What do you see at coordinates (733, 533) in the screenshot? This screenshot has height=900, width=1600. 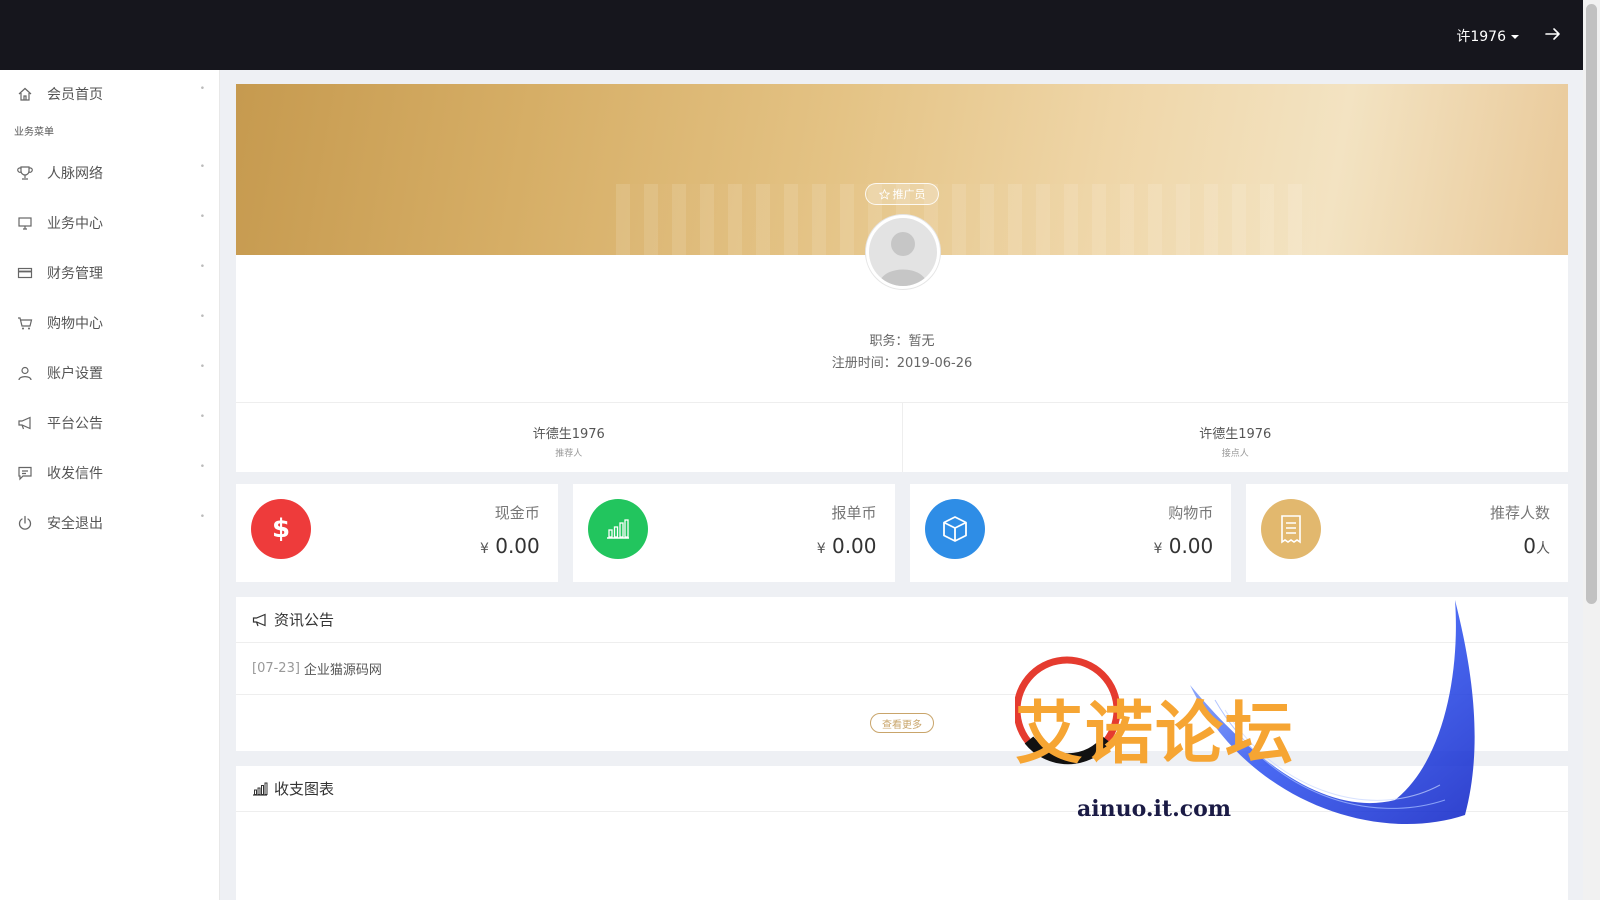 I see `stat-card-order: 报单币 ¥ 0.00` at bounding box center [733, 533].